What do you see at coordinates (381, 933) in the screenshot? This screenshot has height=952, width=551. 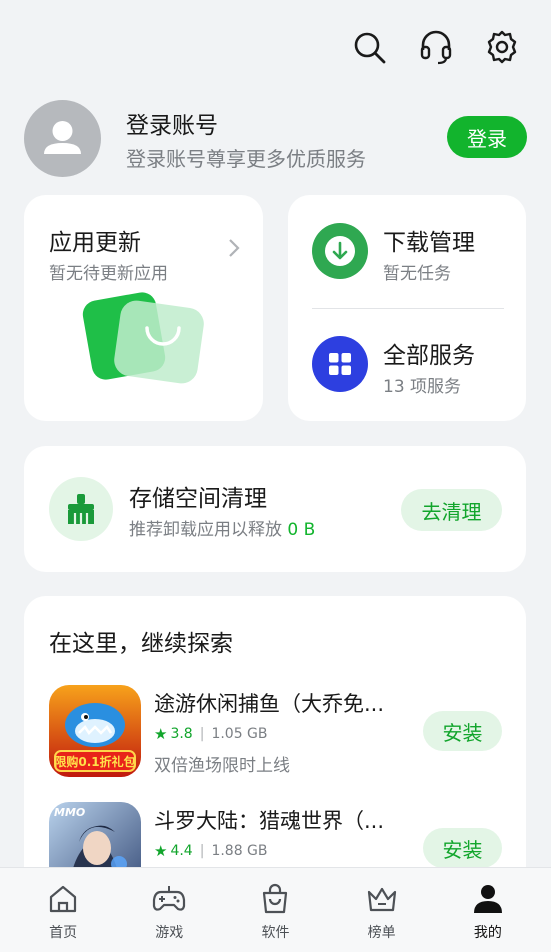 I see `nav-label: 榜单` at bounding box center [381, 933].